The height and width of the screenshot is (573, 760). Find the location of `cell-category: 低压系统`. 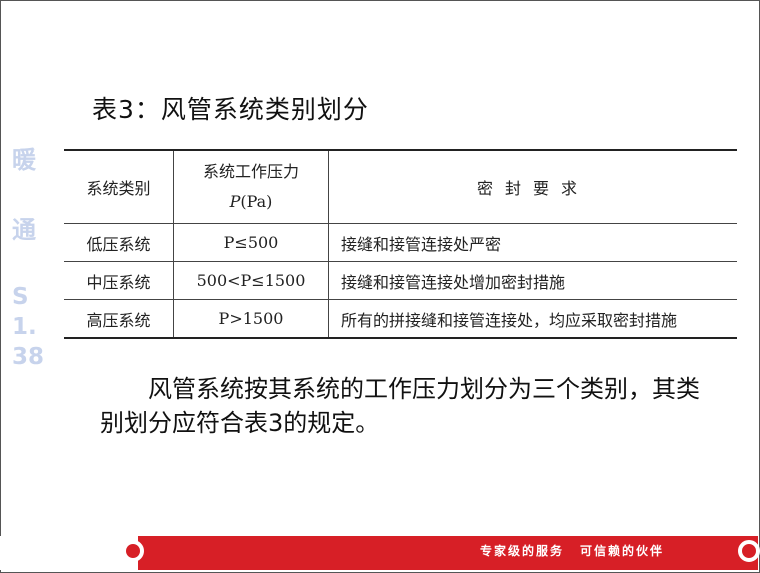

cell-category: 低压系统 is located at coordinates (119, 242).